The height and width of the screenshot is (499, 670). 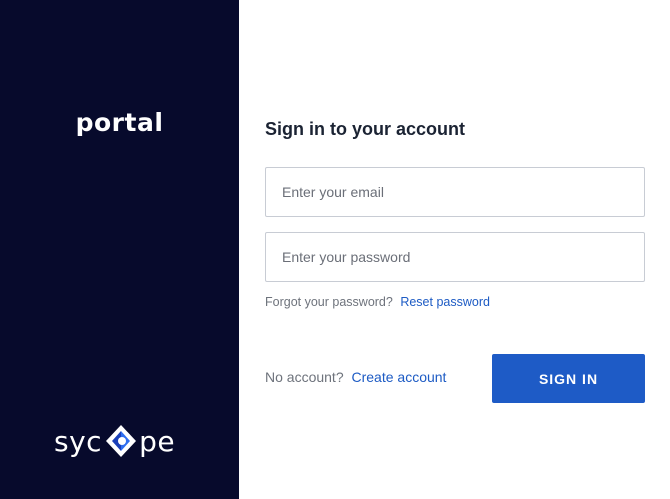 I want to click on sign-in-button: SIGN IN, so click(x=568, y=378).